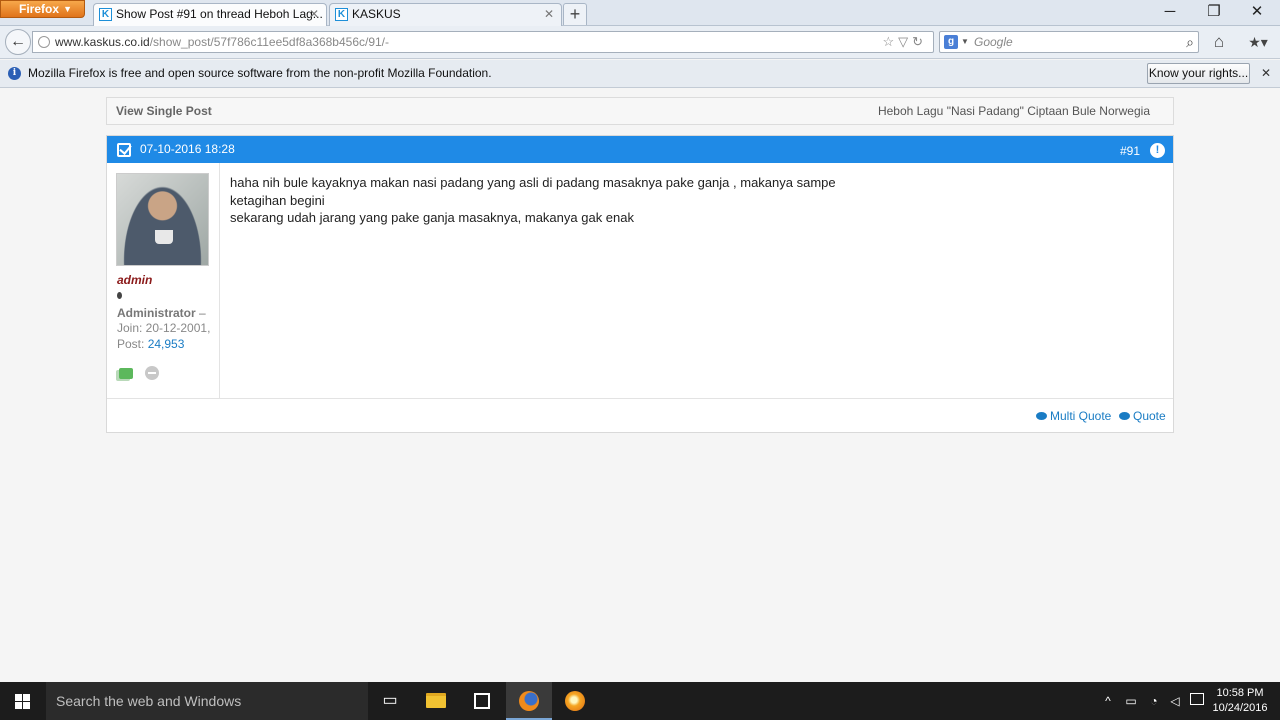  I want to click on store-button, so click(482, 701).